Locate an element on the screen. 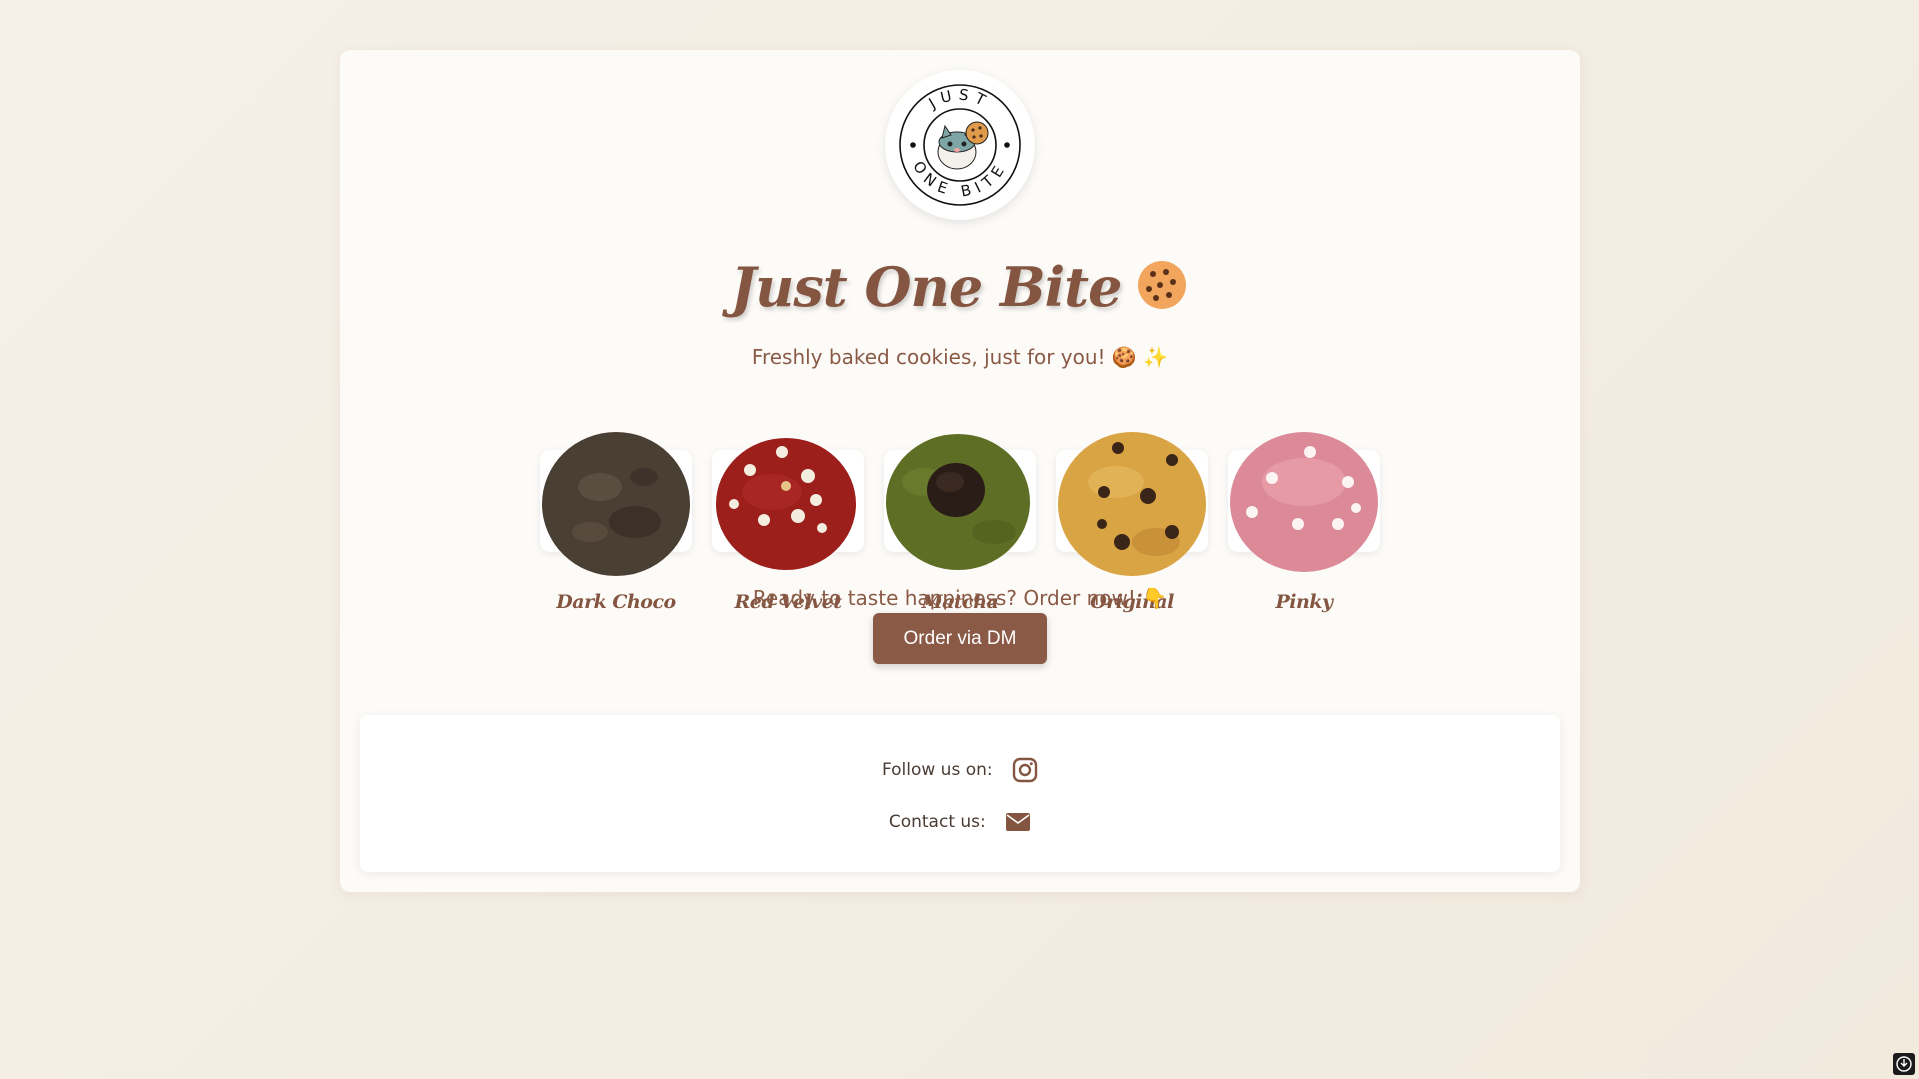  brand-logo: JUST ONE BITE is located at coordinates (960, 145).